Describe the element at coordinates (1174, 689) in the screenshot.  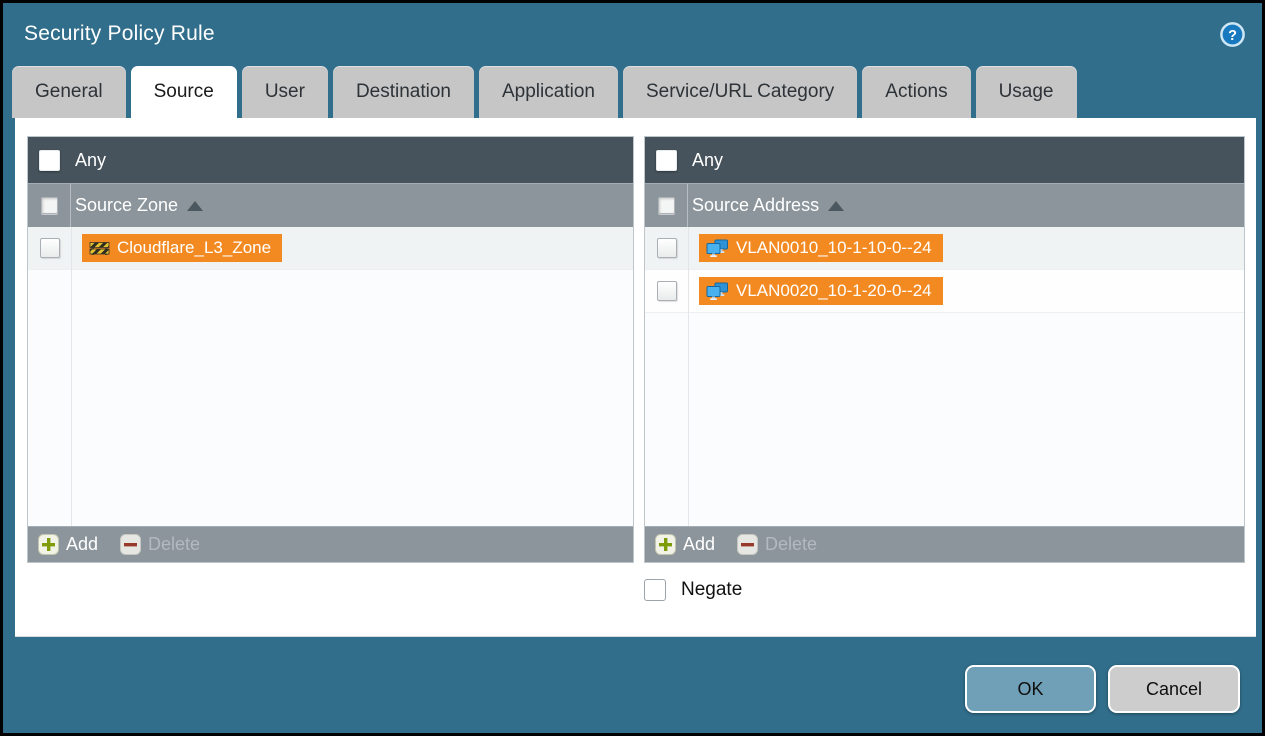
I see `cancel-button: Cancel` at that location.